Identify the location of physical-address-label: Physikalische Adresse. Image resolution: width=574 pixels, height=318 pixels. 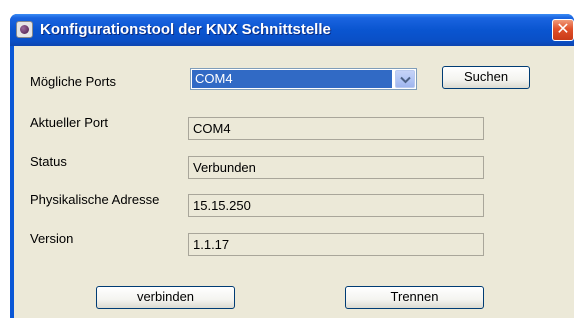
(95, 199).